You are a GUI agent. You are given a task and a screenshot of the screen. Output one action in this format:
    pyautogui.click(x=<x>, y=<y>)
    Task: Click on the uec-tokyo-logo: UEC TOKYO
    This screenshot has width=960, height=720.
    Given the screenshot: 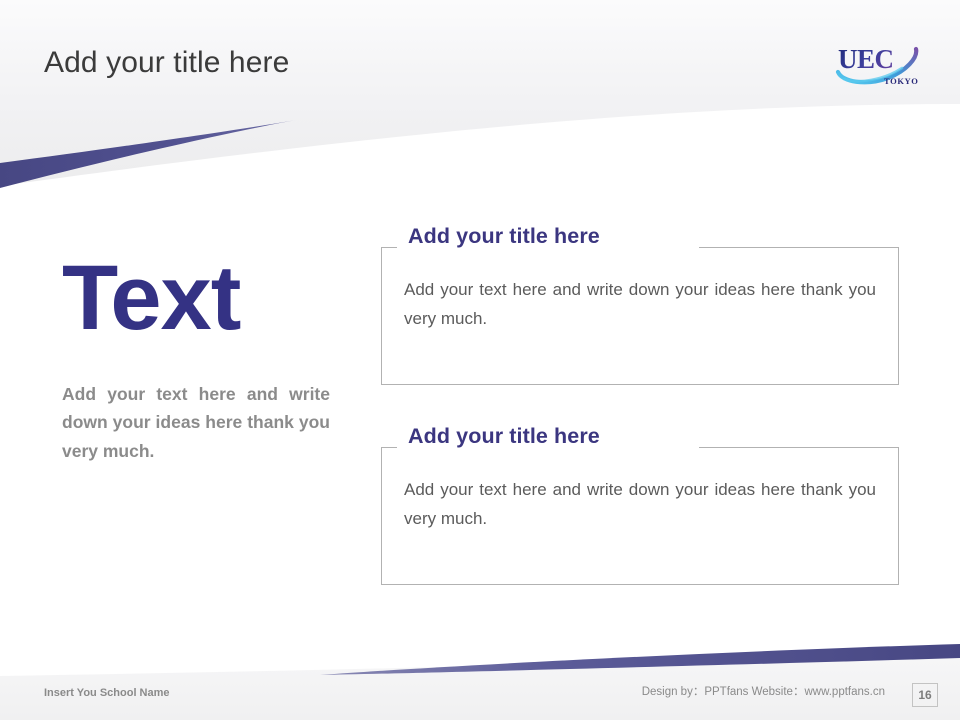 What is the action you would take?
    pyautogui.click(x=880, y=64)
    